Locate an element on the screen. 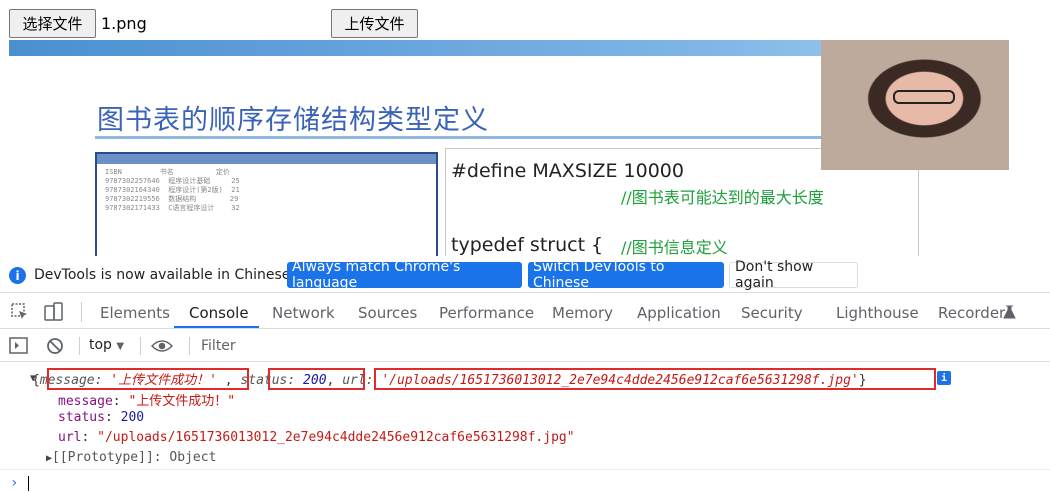  info-icon: i is located at coordinates (17, 275).